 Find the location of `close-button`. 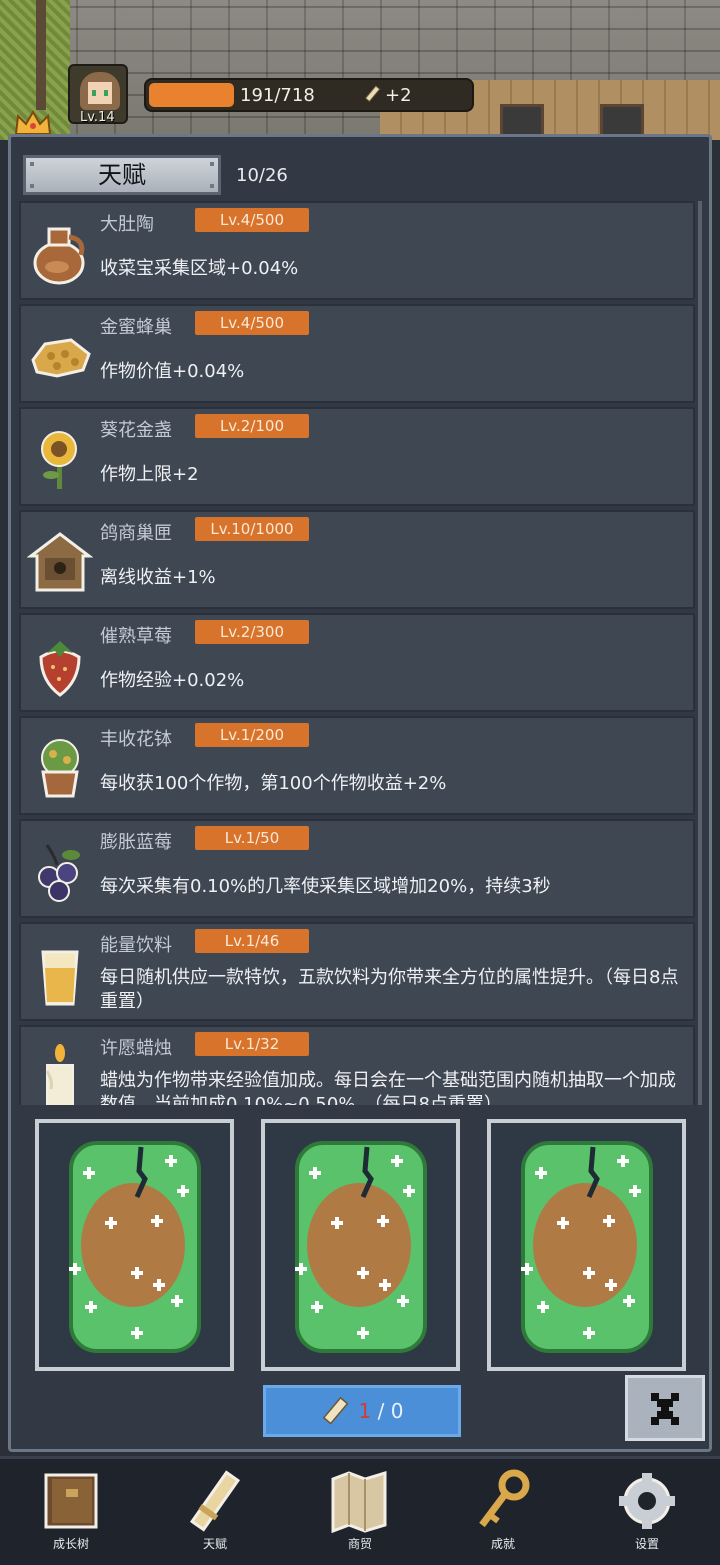

close-button is located at coordinates (665, 1408).